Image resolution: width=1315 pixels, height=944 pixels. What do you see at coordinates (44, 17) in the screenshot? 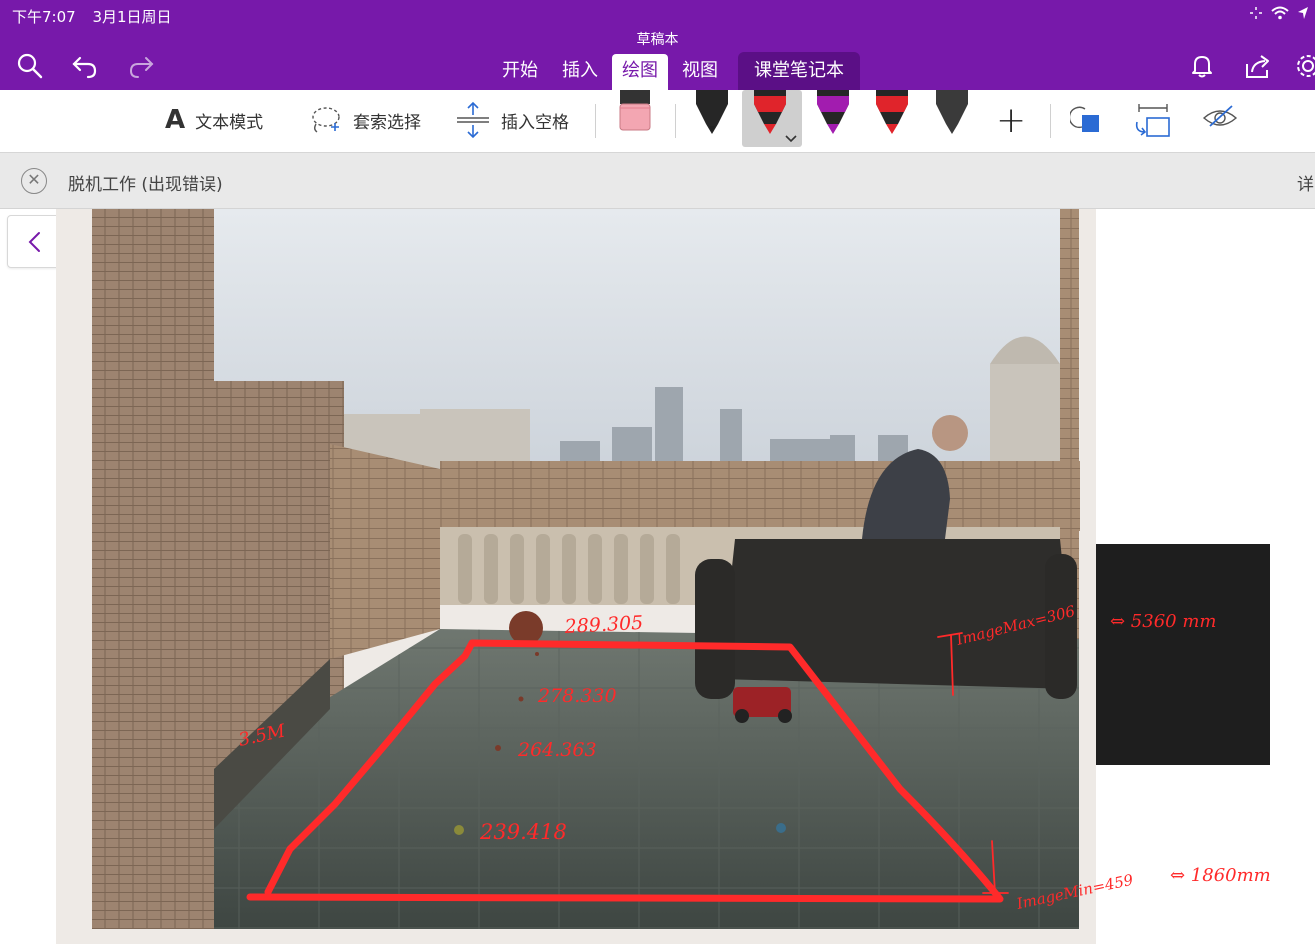
I see `status-time: 下午7:07` at bounding box center [44, 17].